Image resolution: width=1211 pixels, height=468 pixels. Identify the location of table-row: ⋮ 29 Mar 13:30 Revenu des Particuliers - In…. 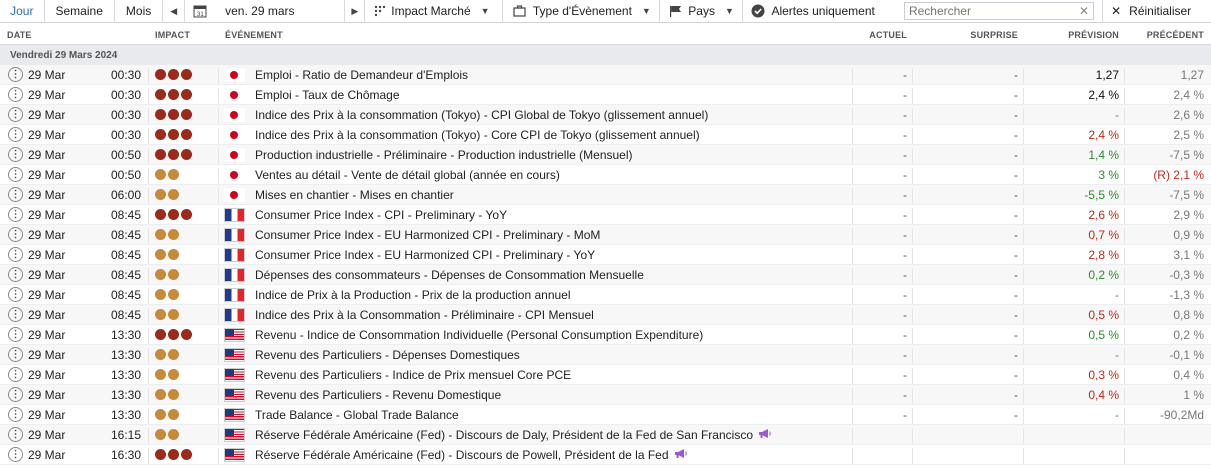
(605, 375).